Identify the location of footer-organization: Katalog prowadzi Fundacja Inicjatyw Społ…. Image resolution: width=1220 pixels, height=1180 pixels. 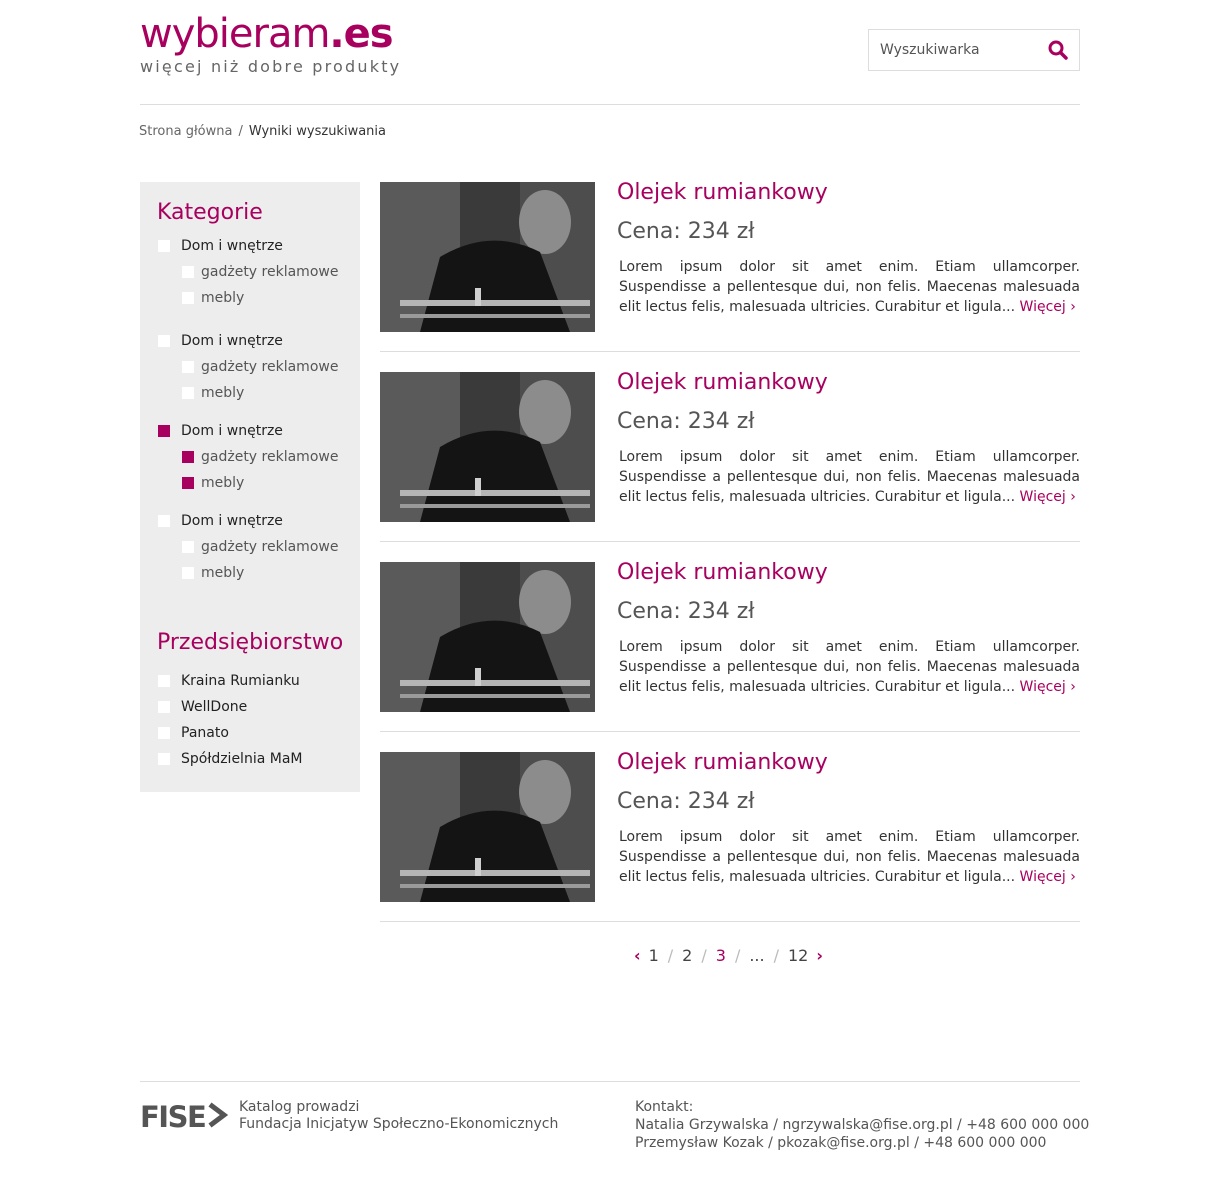
(398, 1116).